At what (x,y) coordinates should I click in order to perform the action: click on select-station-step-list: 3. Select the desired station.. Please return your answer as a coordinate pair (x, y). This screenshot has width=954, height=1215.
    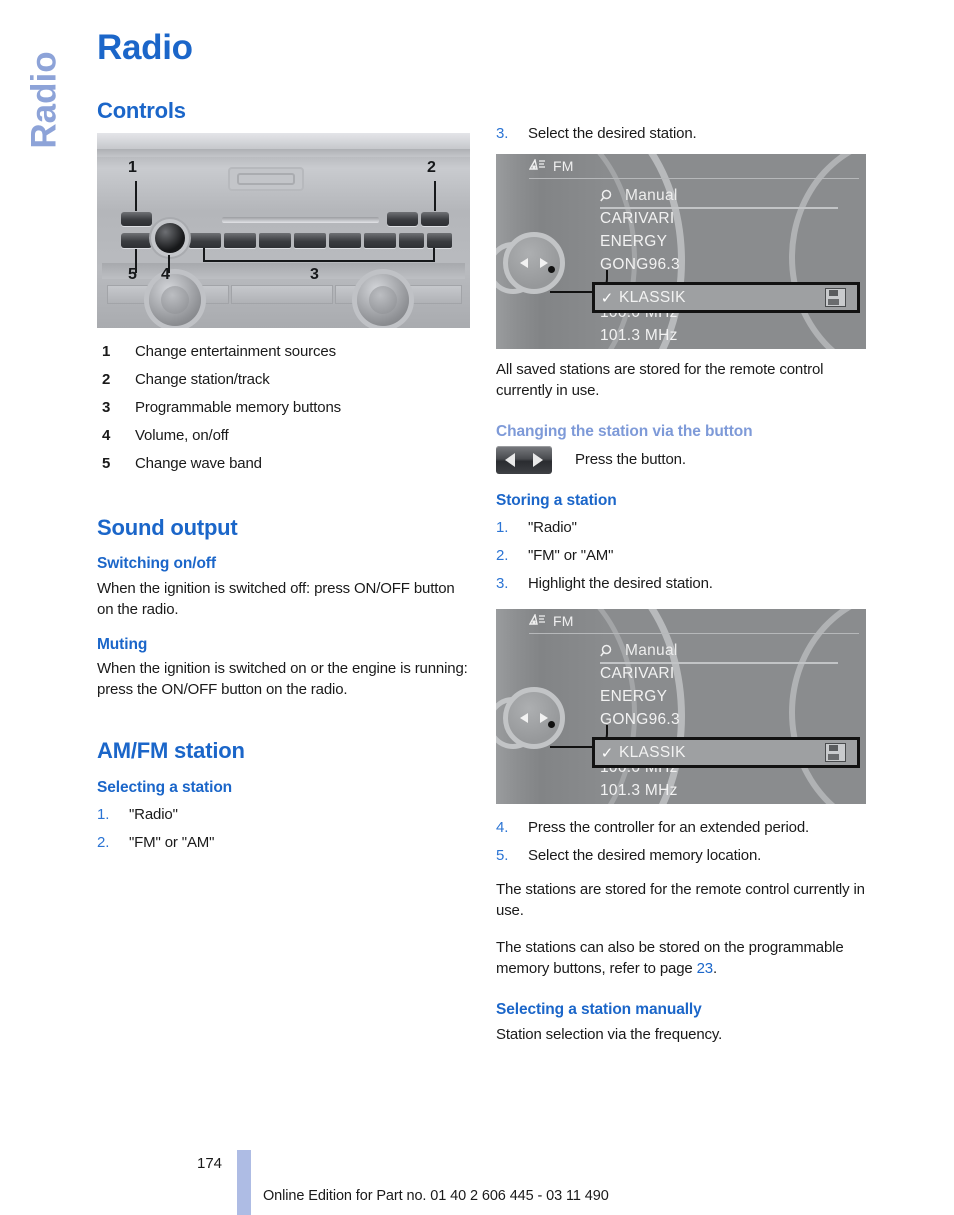
    Looking at the image, I should click on (683, 134).